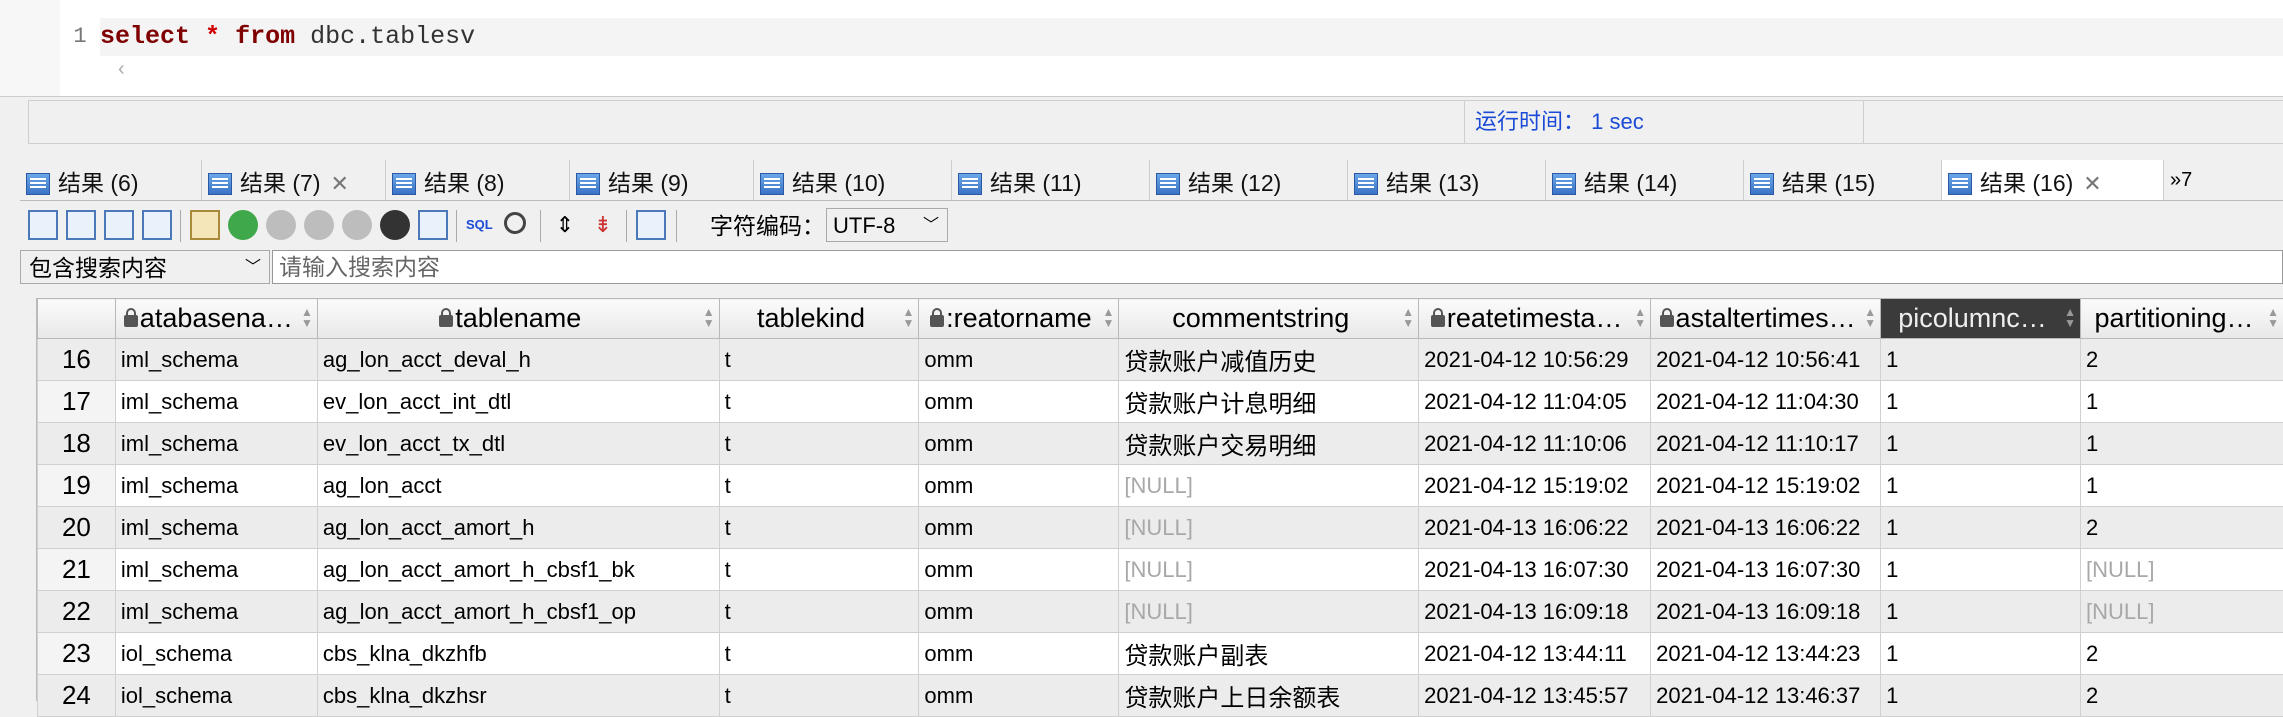 The height and width of the screenshot is (717, 2283). I want to click on table-cell: 2021-04-12 11:10:06, so click(1535, 444).